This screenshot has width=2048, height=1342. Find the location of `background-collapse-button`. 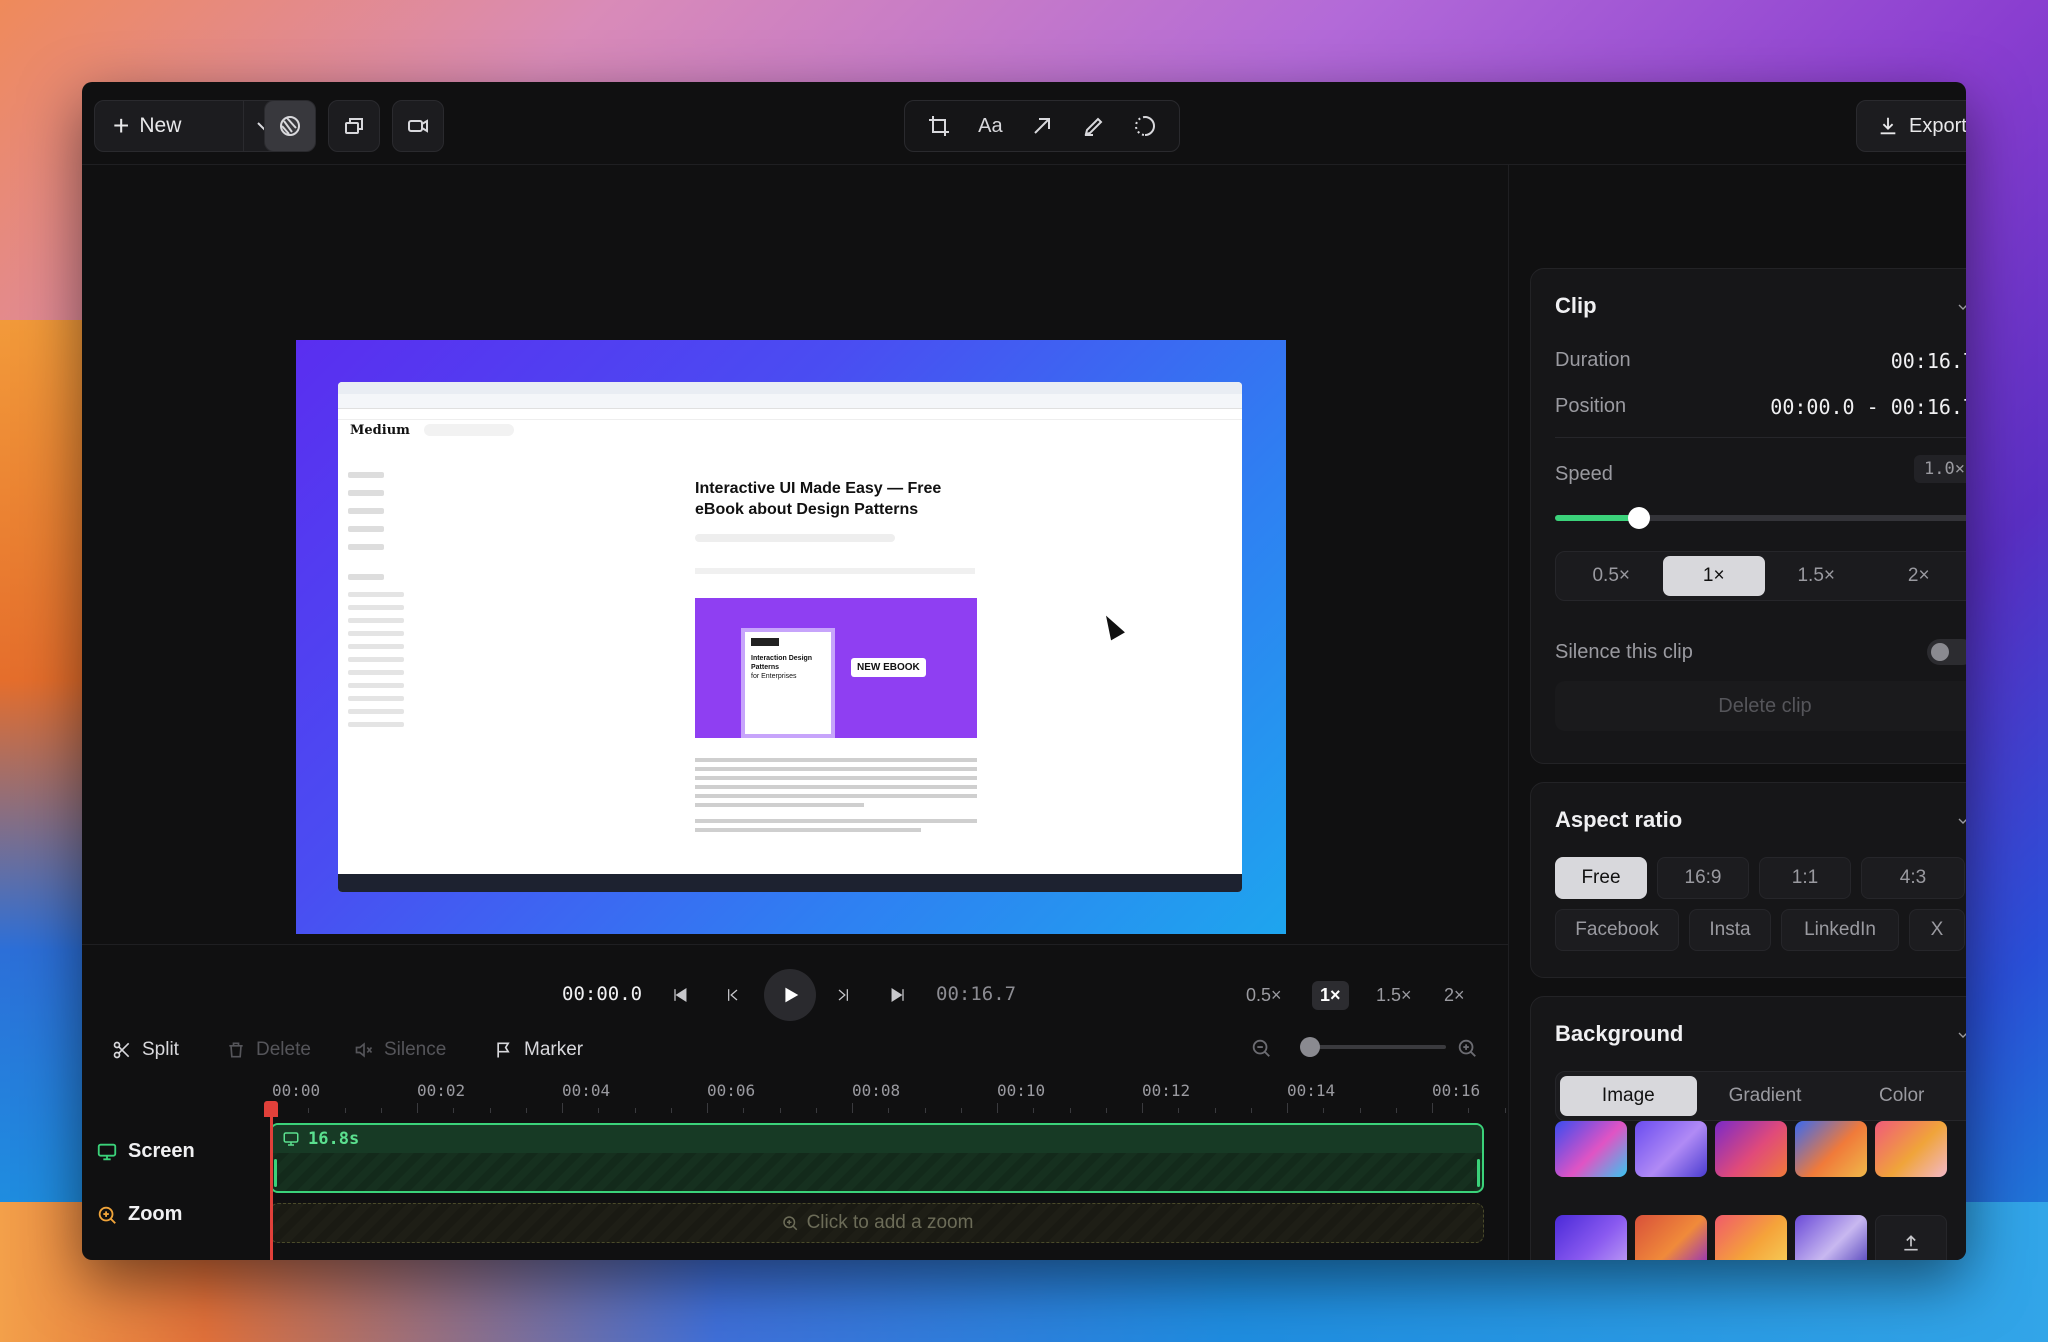

background-collapse-button is located at coordinates (1960, 1035).